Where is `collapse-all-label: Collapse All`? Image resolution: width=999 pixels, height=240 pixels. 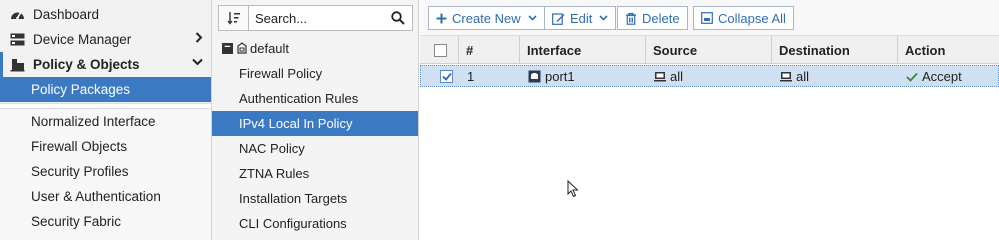
collapse-all-label: Collapse All is located at coordinates (752, 18).